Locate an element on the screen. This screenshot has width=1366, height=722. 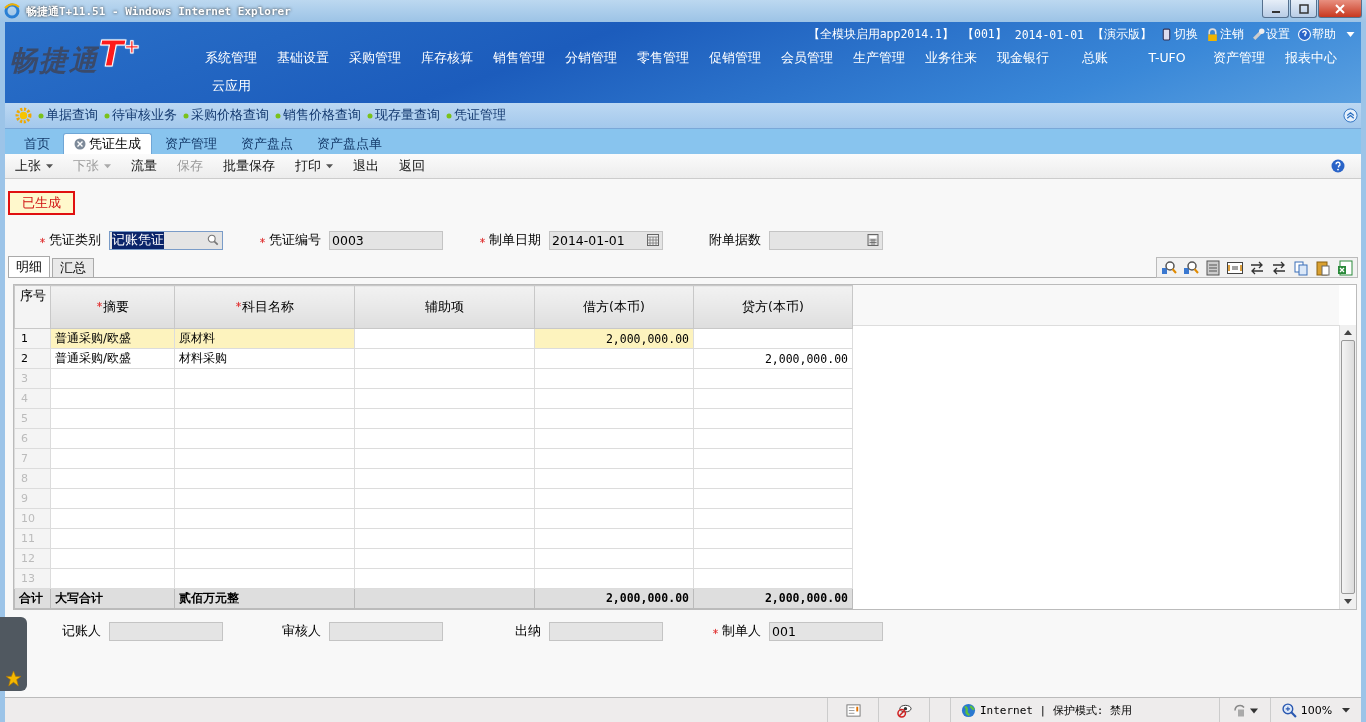
minimize-button is located at coordinates (1275, 9).